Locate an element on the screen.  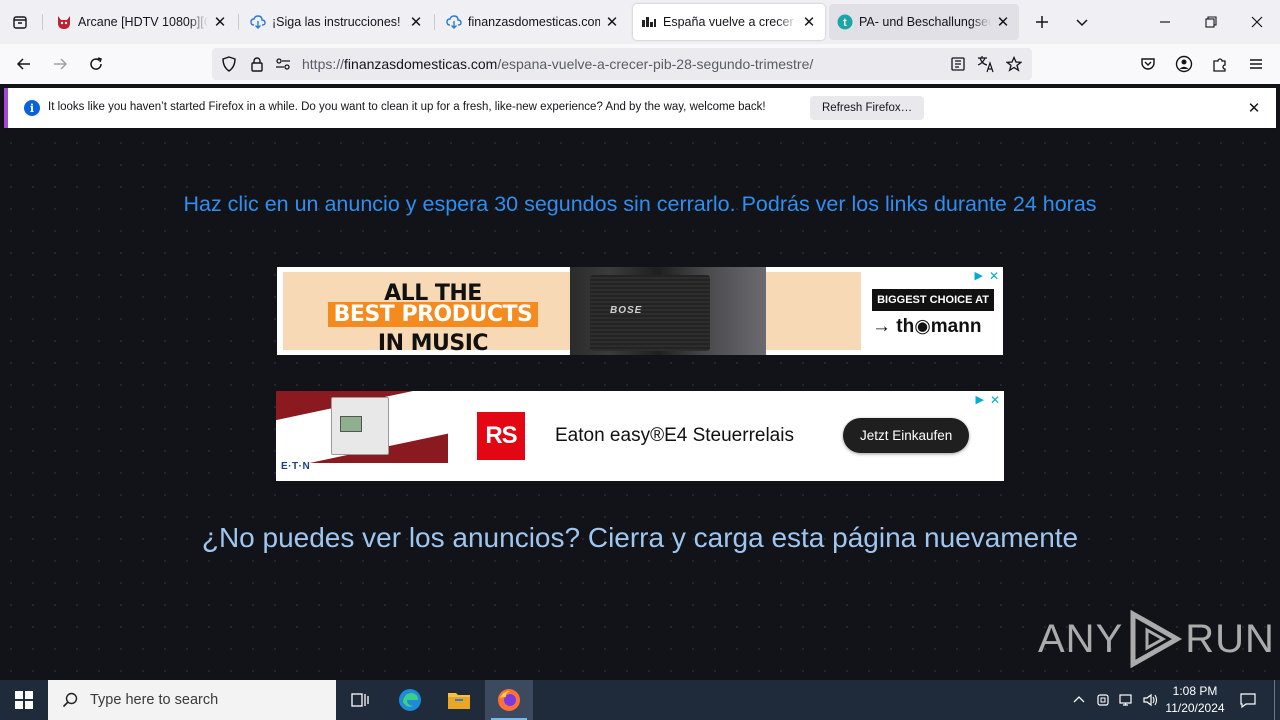
tab-pa-beschallung: t PA- und Beschallungsequ ✕ is located at coordinates (924, 22).